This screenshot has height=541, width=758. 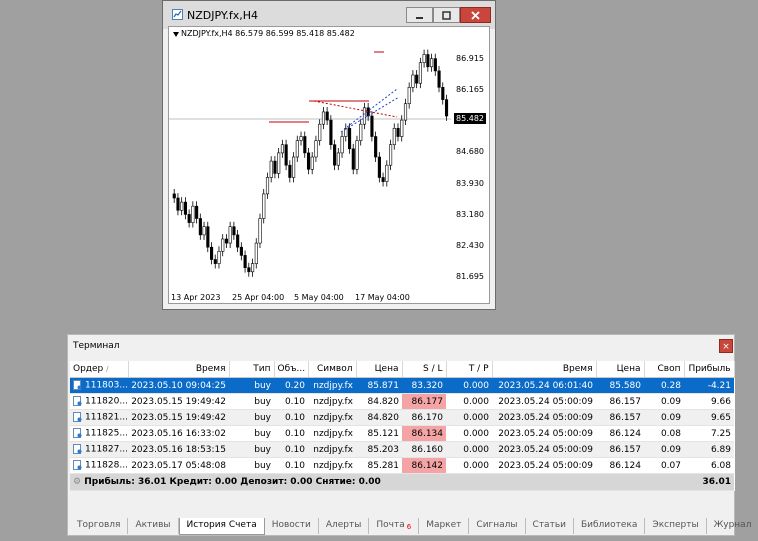 I want to click on tab-articles: Статьи, so click(x=550, y=526).